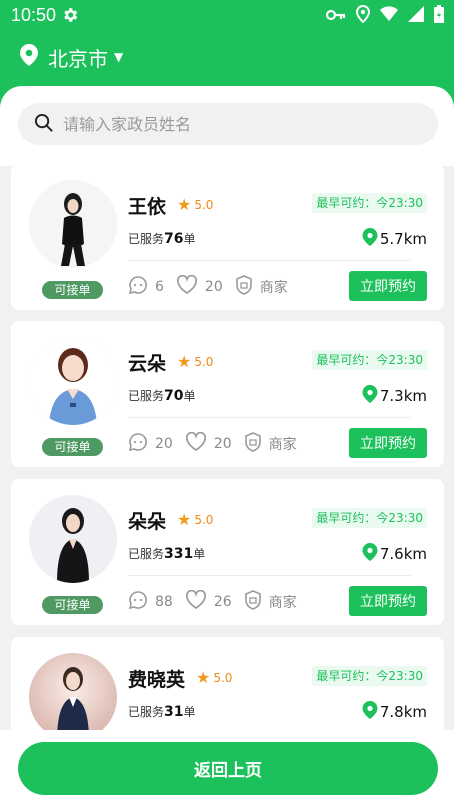 This screenshot has height=807, width=454. What do you see at coordinates (335, 17) in the screenshot?
I see `key-icon` at bounding box center [335, 17].